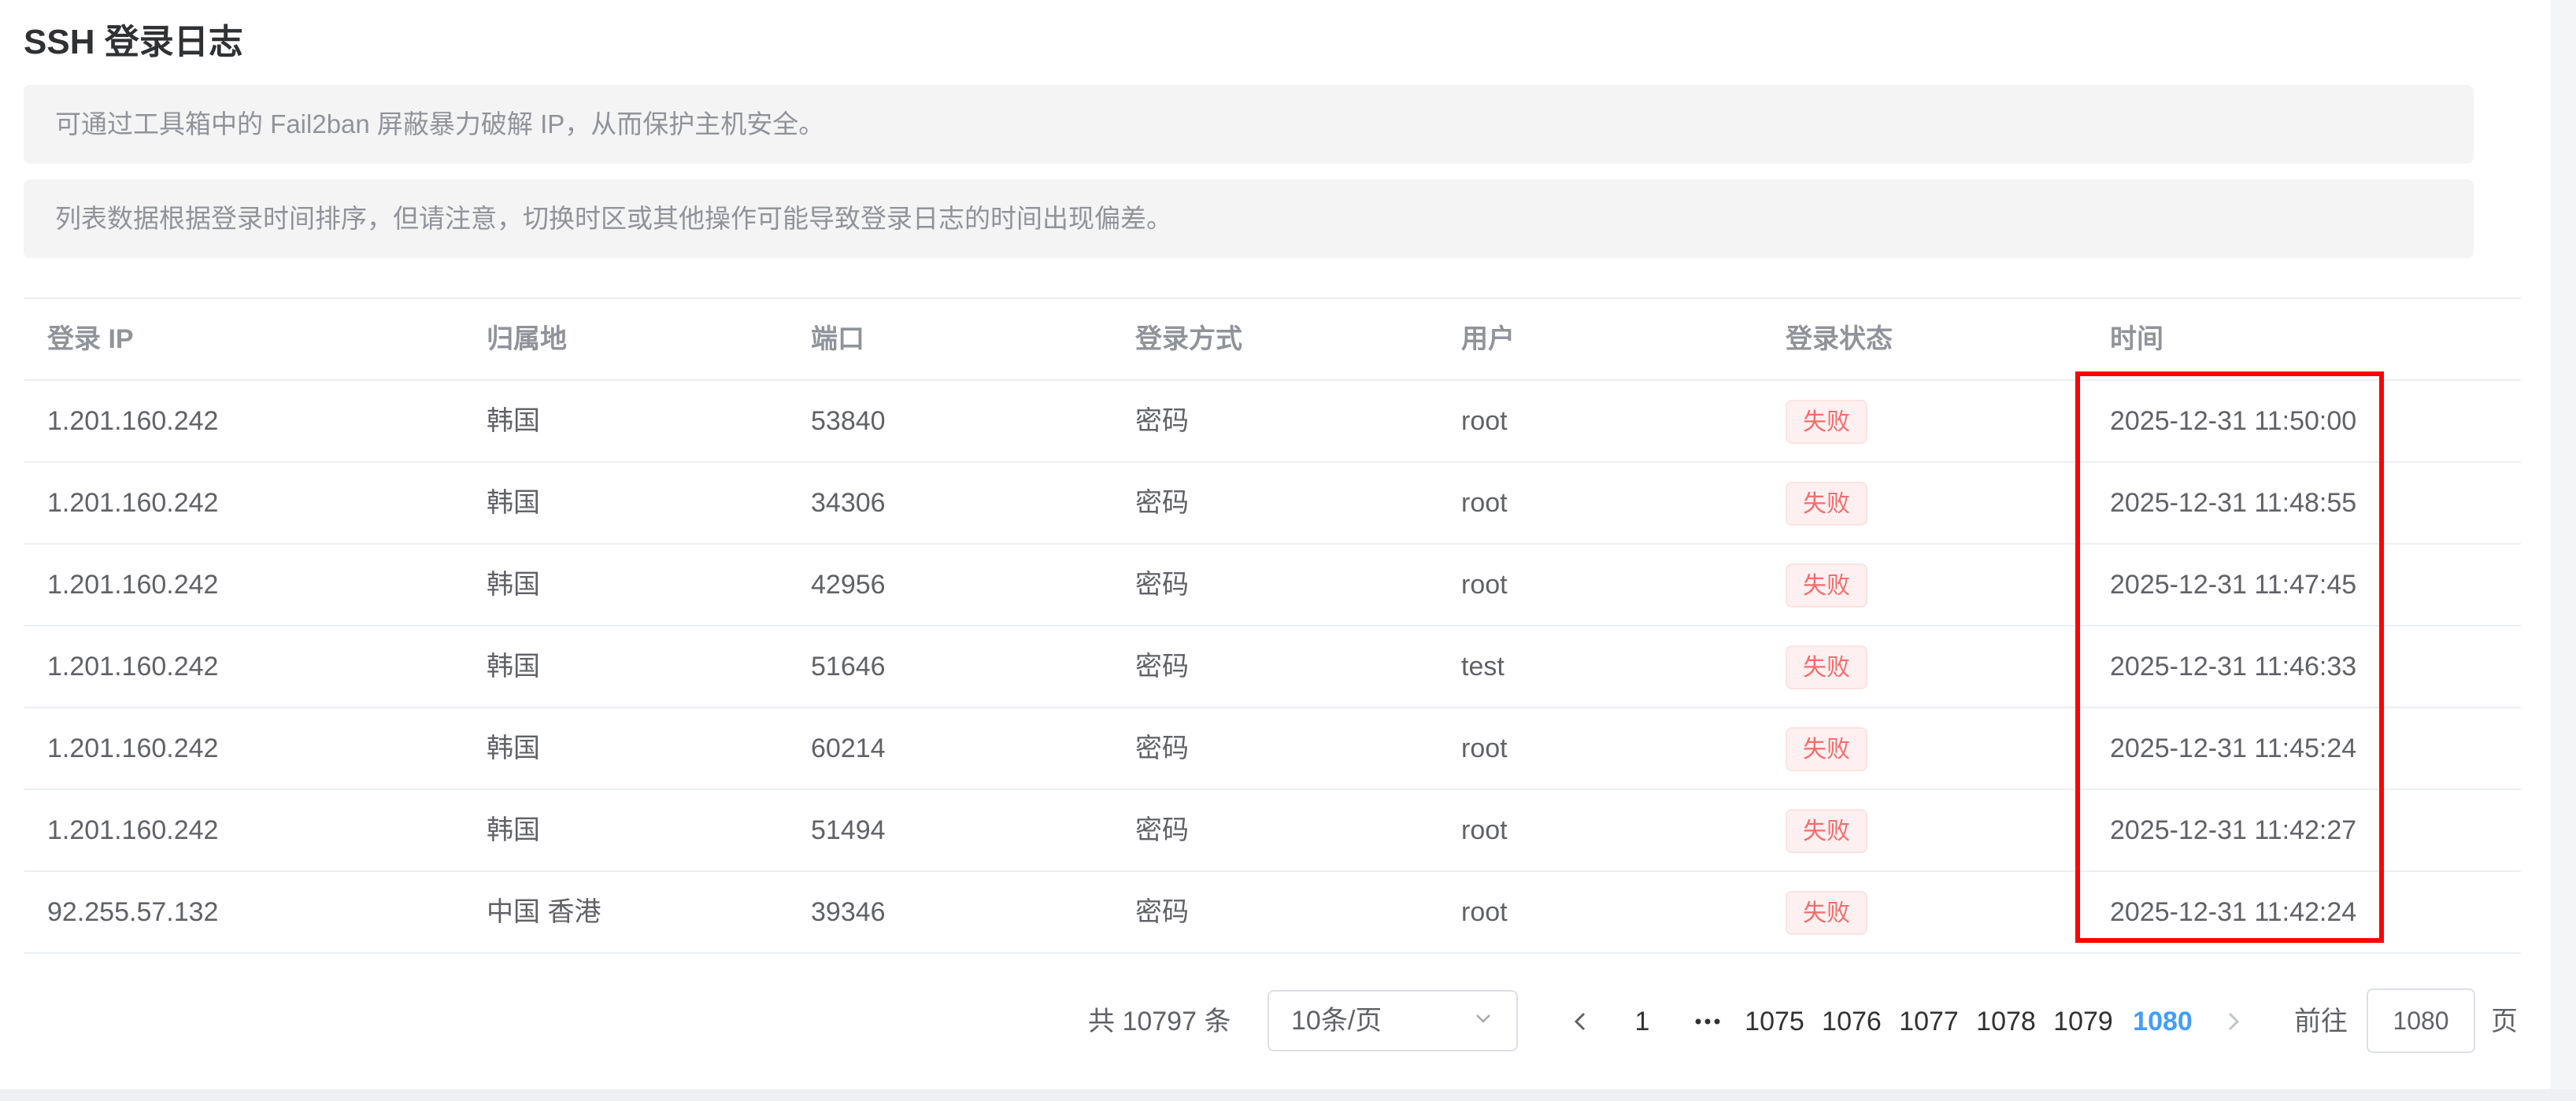 The height and width of the screenshot is (1101, 2576). I want to click on goto-page-input, so click(2421, 1020).